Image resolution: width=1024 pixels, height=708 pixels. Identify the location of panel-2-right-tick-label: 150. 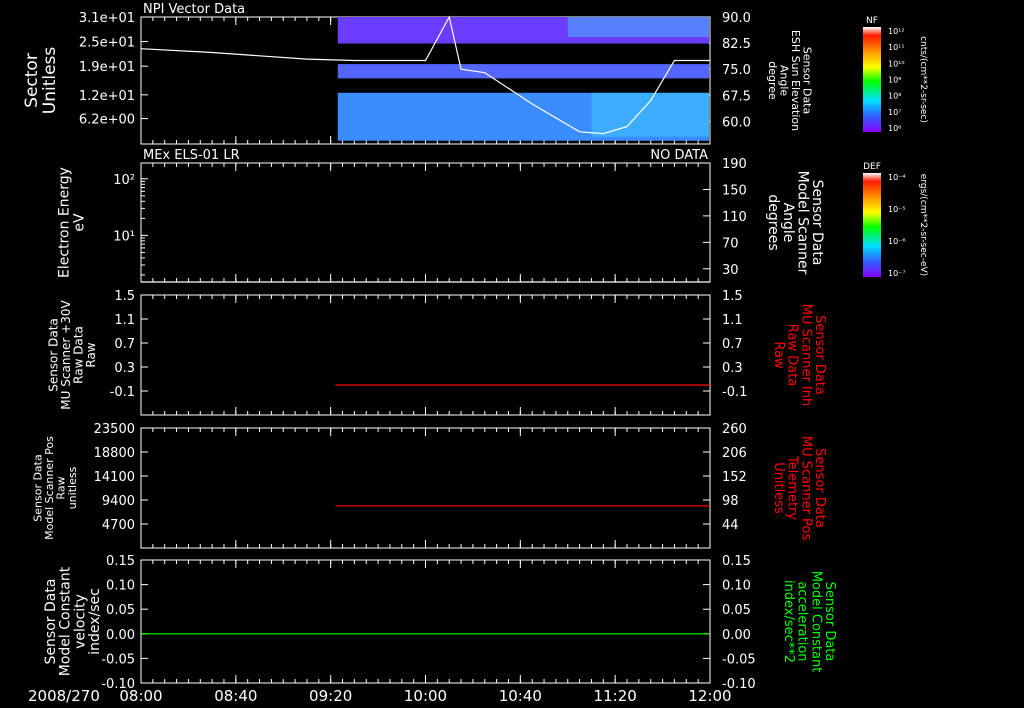
(734, 190).